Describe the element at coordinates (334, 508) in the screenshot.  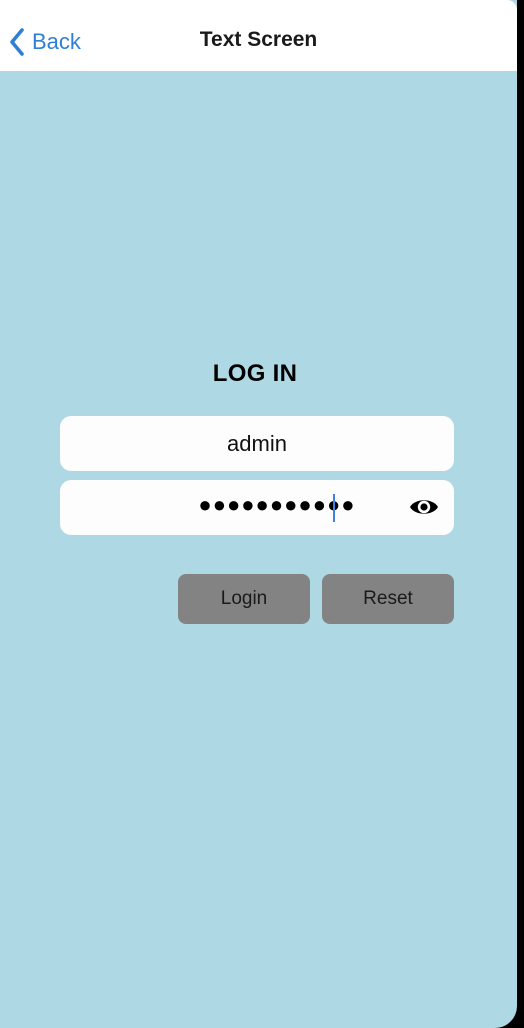
I see `text-caret` at that location.